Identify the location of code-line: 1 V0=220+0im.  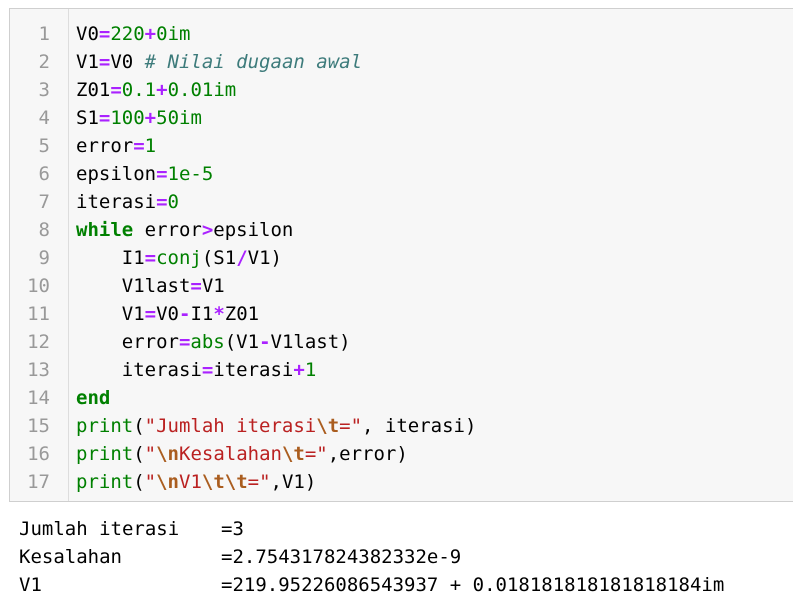
(401, 34).